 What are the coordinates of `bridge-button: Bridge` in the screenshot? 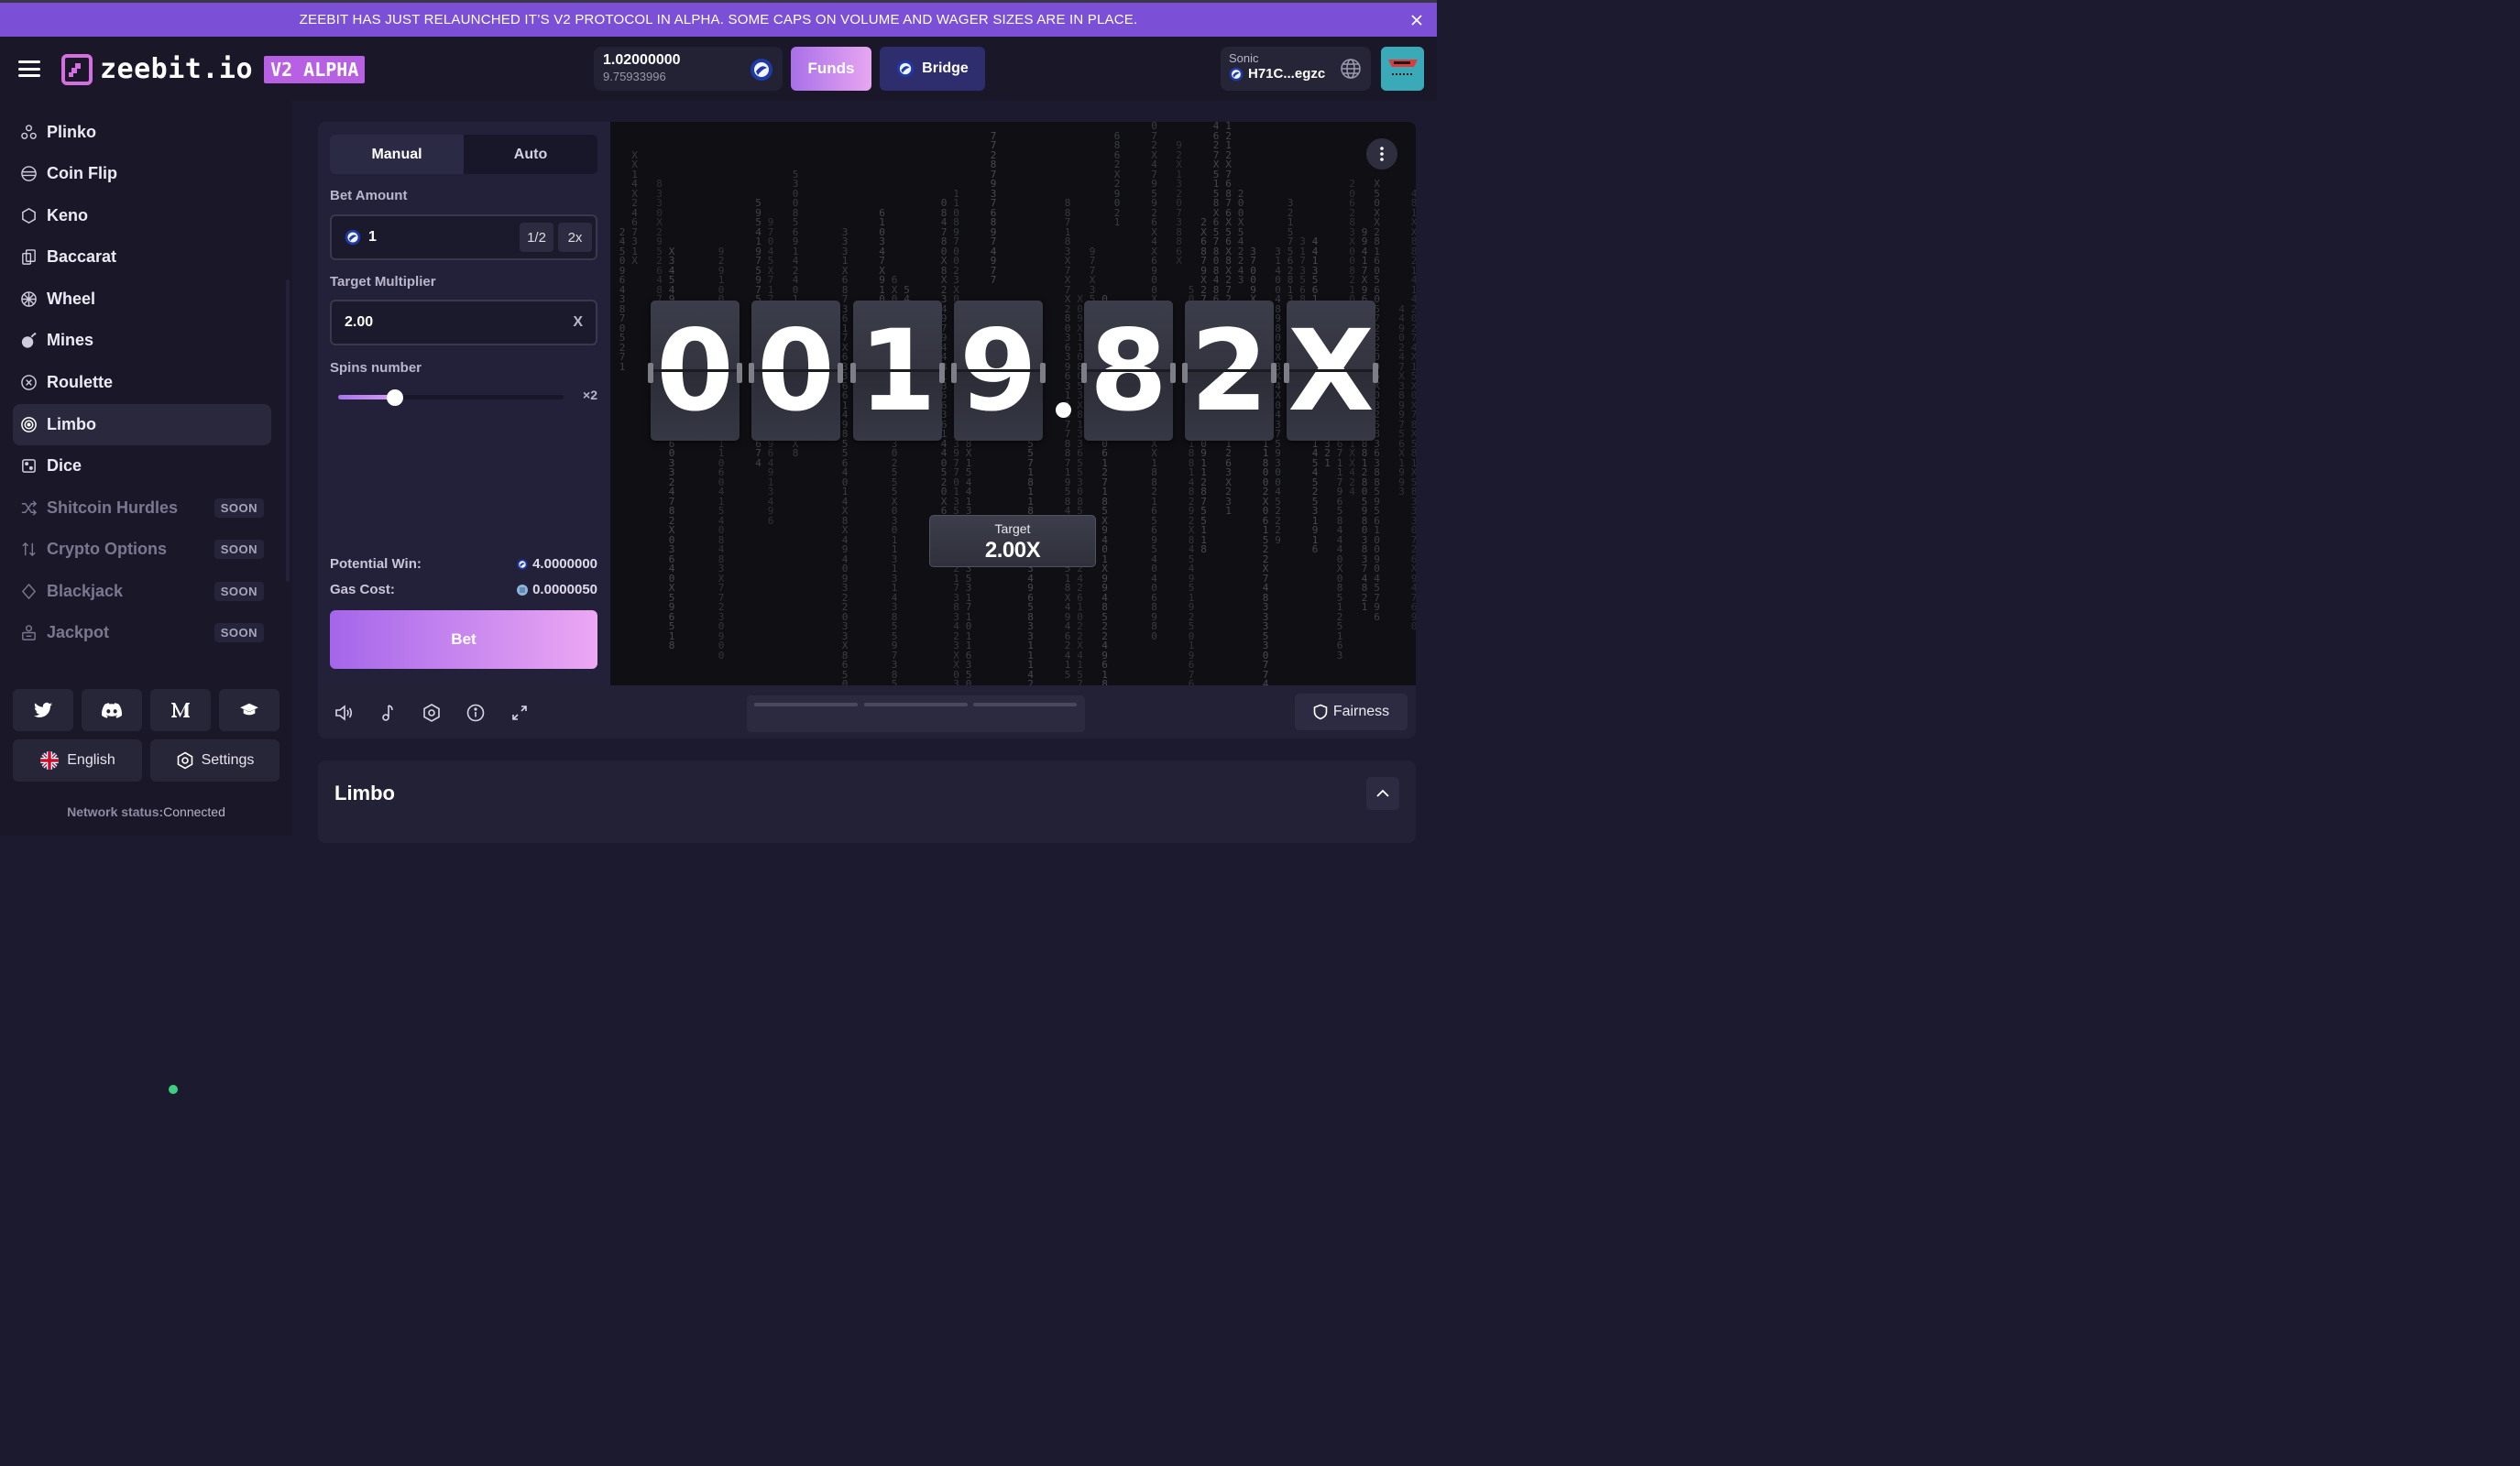 It's located at (932, 69).